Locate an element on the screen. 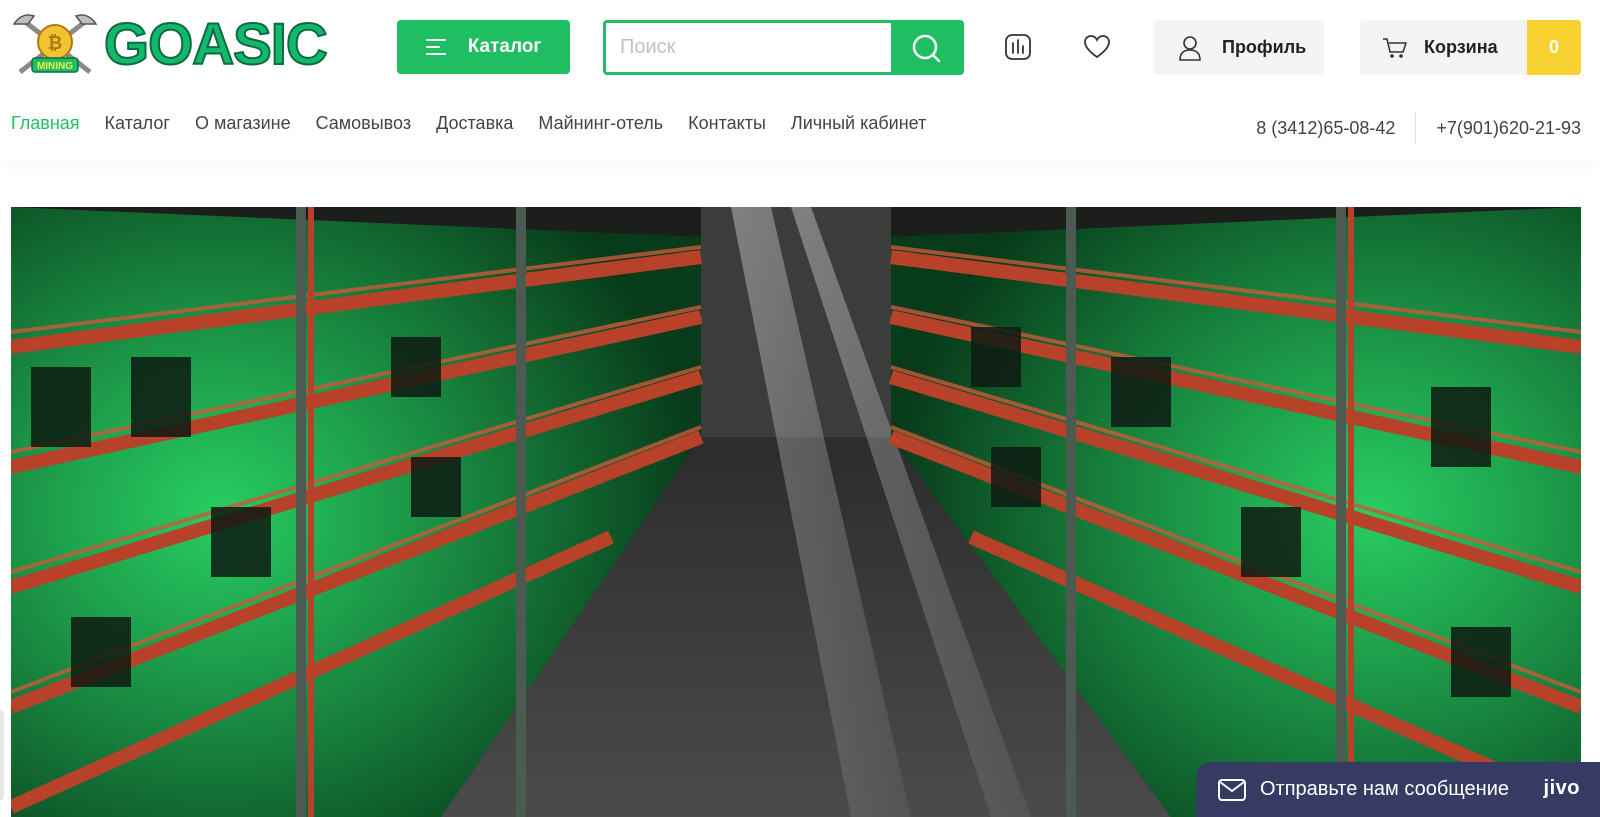  chart-bars-icon is located at coordinates (1018, 47).